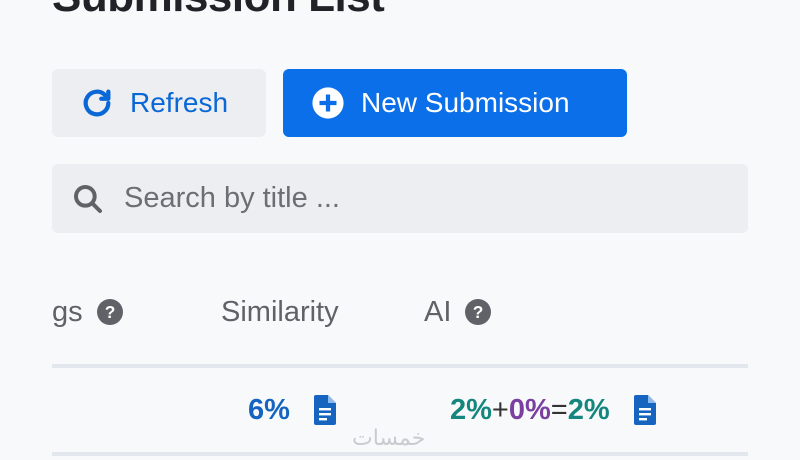 This screenshot has height=460, width=800. I want to click on watermark: خمسات, so click(389, 438).